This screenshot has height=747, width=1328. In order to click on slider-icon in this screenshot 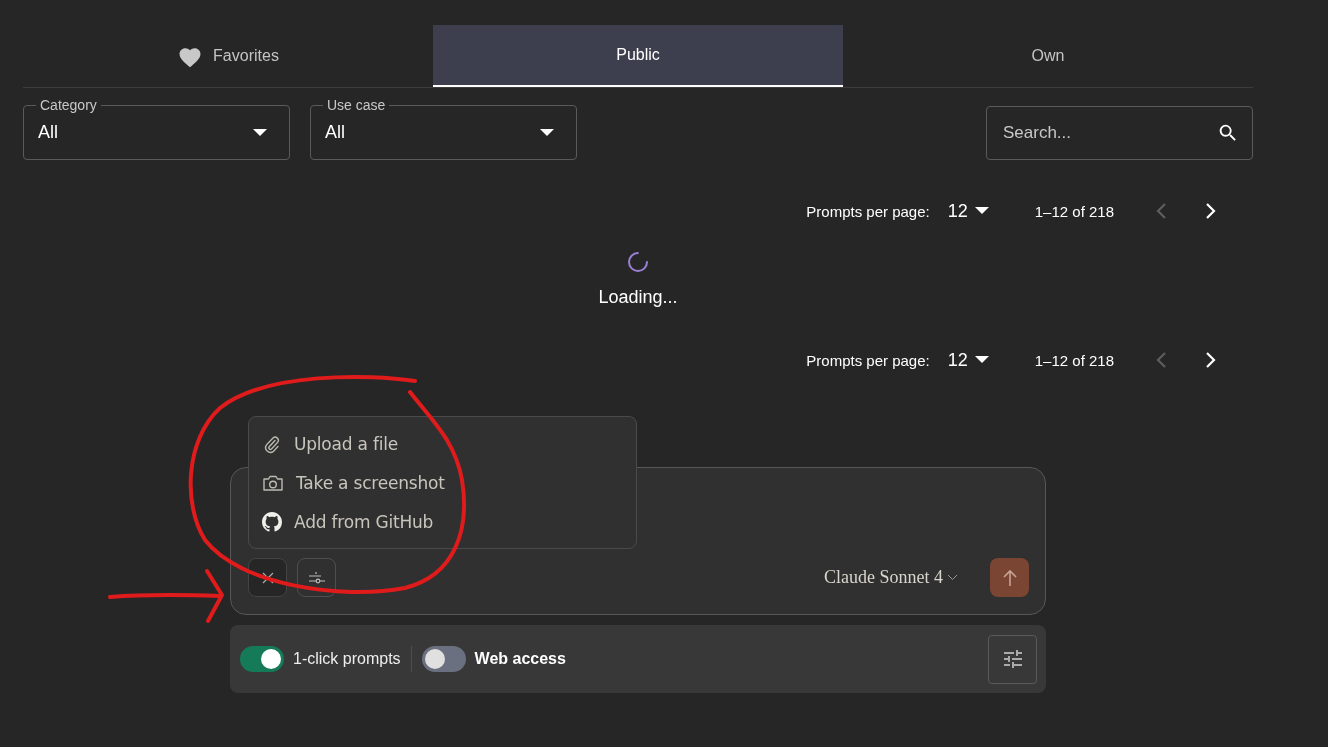, I will do `click(316, 577)`.